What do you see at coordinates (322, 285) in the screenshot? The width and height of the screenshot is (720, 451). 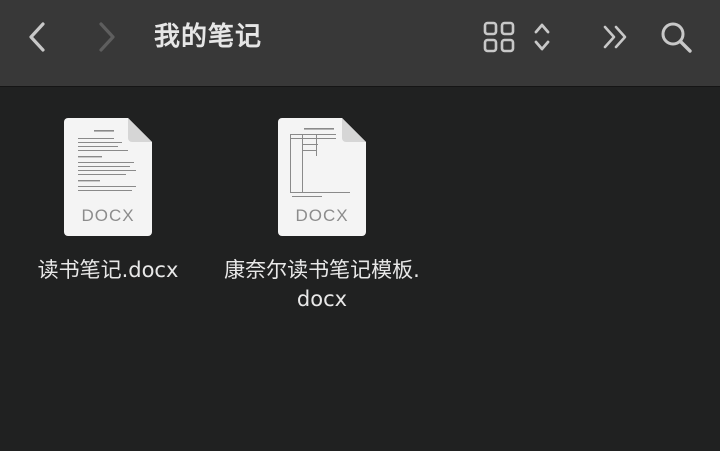 I see `file-name: 康奈尔读书笔记模板.docx` at bounding box center [322, 285].